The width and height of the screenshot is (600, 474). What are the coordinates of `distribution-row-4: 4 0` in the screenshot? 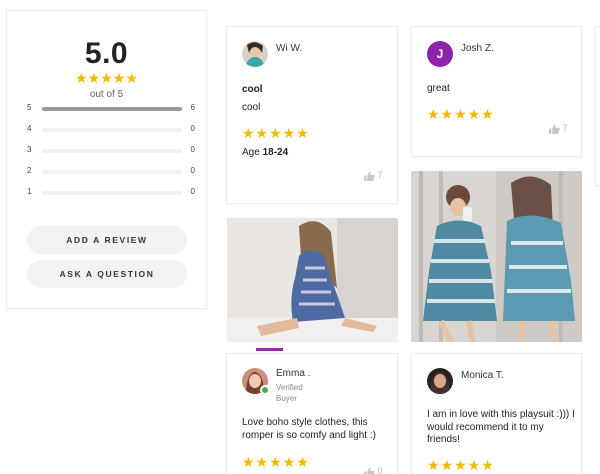 It's located at (111, 130).